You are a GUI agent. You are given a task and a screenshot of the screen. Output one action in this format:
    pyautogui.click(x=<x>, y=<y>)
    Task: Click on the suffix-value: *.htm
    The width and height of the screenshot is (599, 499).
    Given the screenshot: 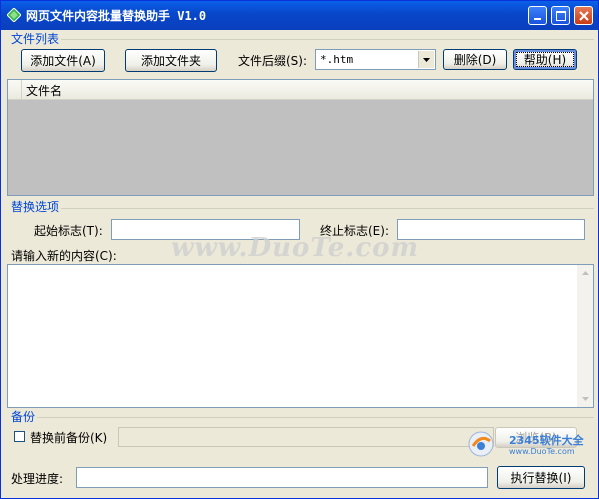 What is the action you would take?
    pyautogui.click(x=337, y=59)
    